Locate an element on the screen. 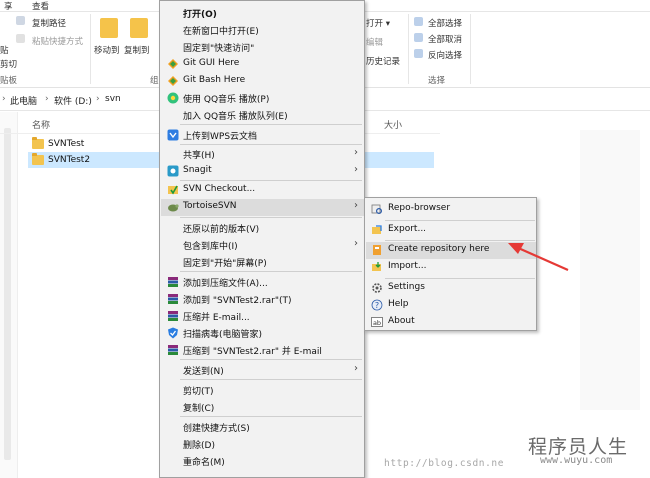  menu-upload-wps: 上传到WPS云文档 is located at coordinates (262, 135).